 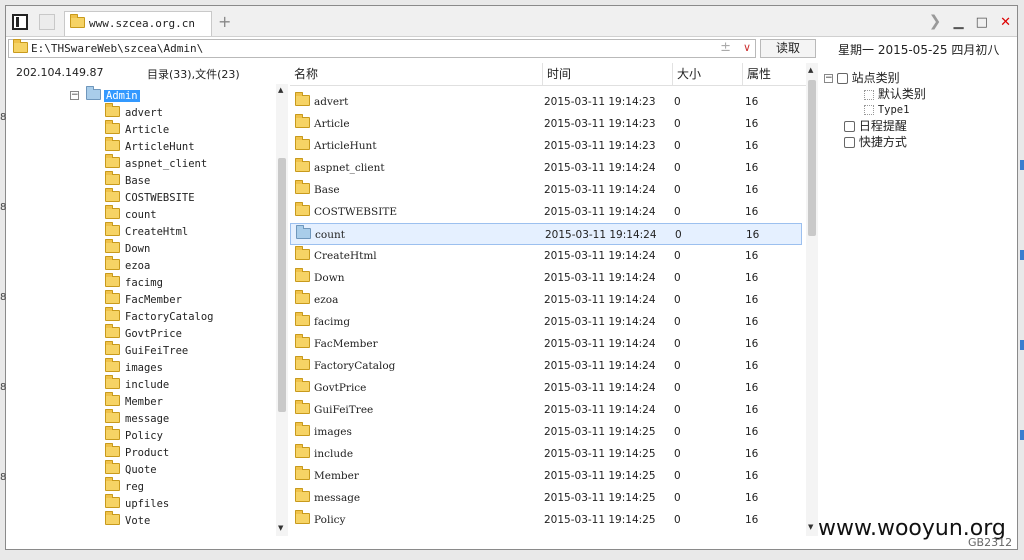 What do you see at coordinates (141, 520) in the screenshot?
I see `tree-item: Vote` at bounding box center [141, 520].